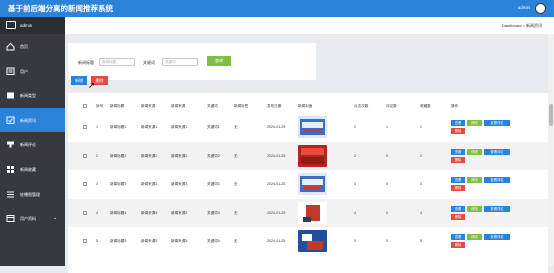  I want to click on query-button: 查询, so click(219, 61).